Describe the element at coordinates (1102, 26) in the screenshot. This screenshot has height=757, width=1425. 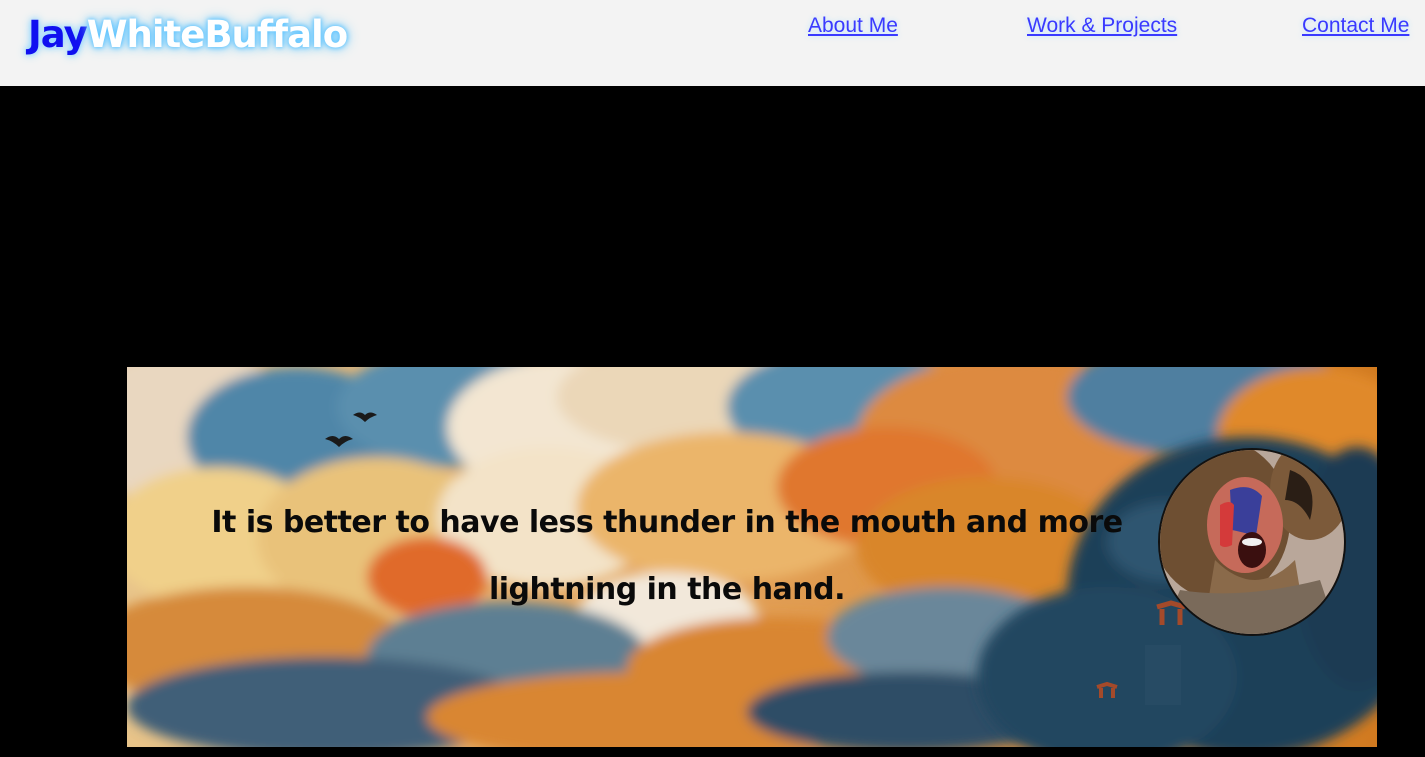
I see `nav-link-work-projects: Work & Projects` at that location.